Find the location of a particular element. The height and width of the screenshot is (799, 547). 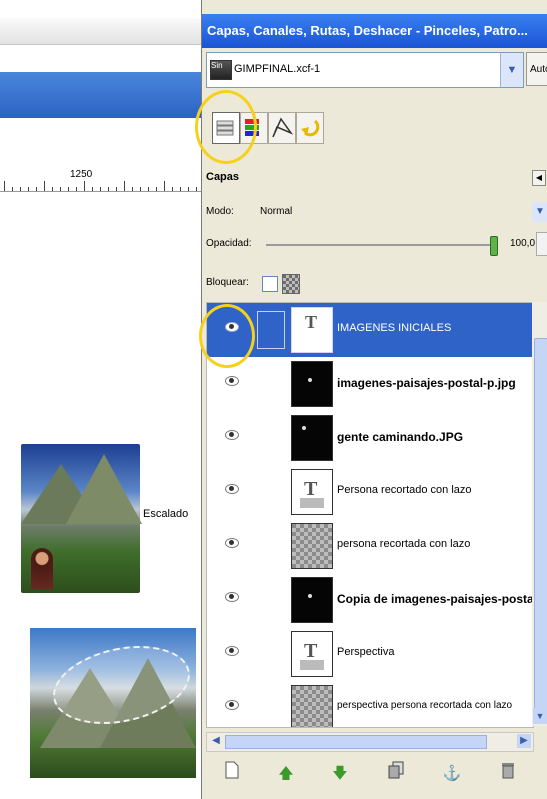

panel-menu-button: ◀ is located at coordinates (539, 178).